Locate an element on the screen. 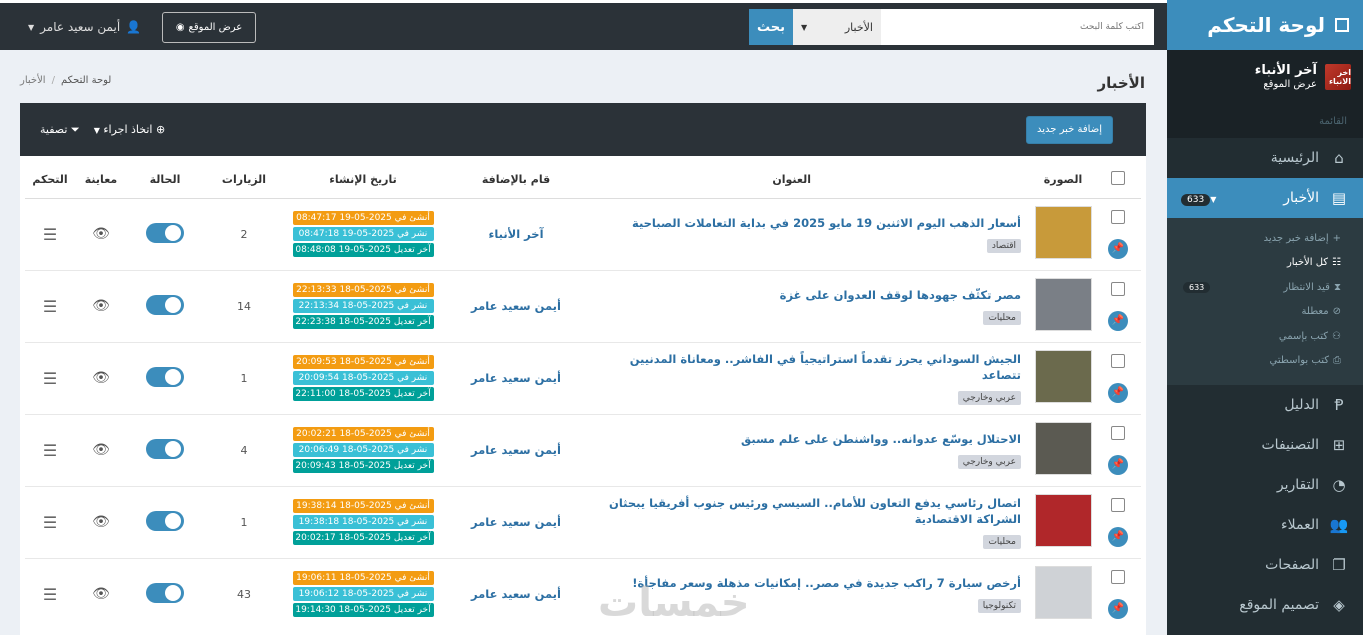 The height and width of the screenshot is (635, 1363). submenu-icon: ⊘ is located at coordinates (1336, 312).